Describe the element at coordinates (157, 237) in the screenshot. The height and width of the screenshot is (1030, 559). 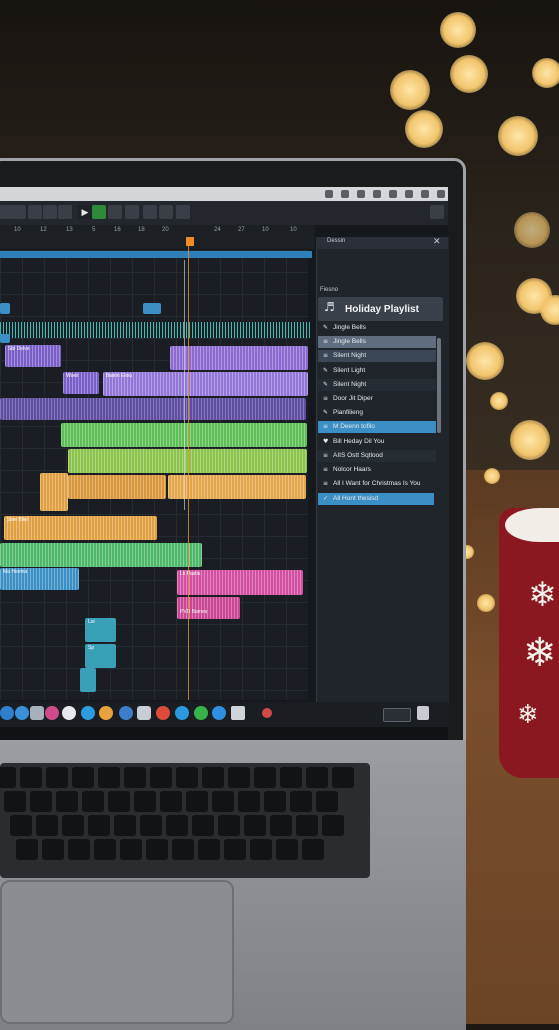
I see `timeline-ruler: 10 12 13 5 16 18 20 24 27 10 10` at that location.